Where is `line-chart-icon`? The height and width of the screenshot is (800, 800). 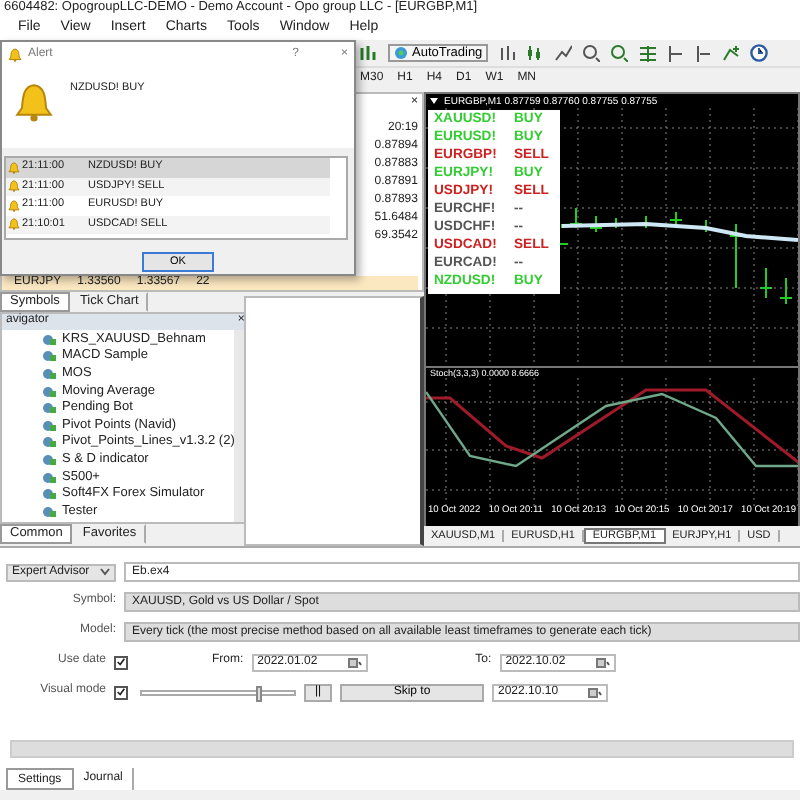
line-chart-icon is located at coordinates (563, 53).